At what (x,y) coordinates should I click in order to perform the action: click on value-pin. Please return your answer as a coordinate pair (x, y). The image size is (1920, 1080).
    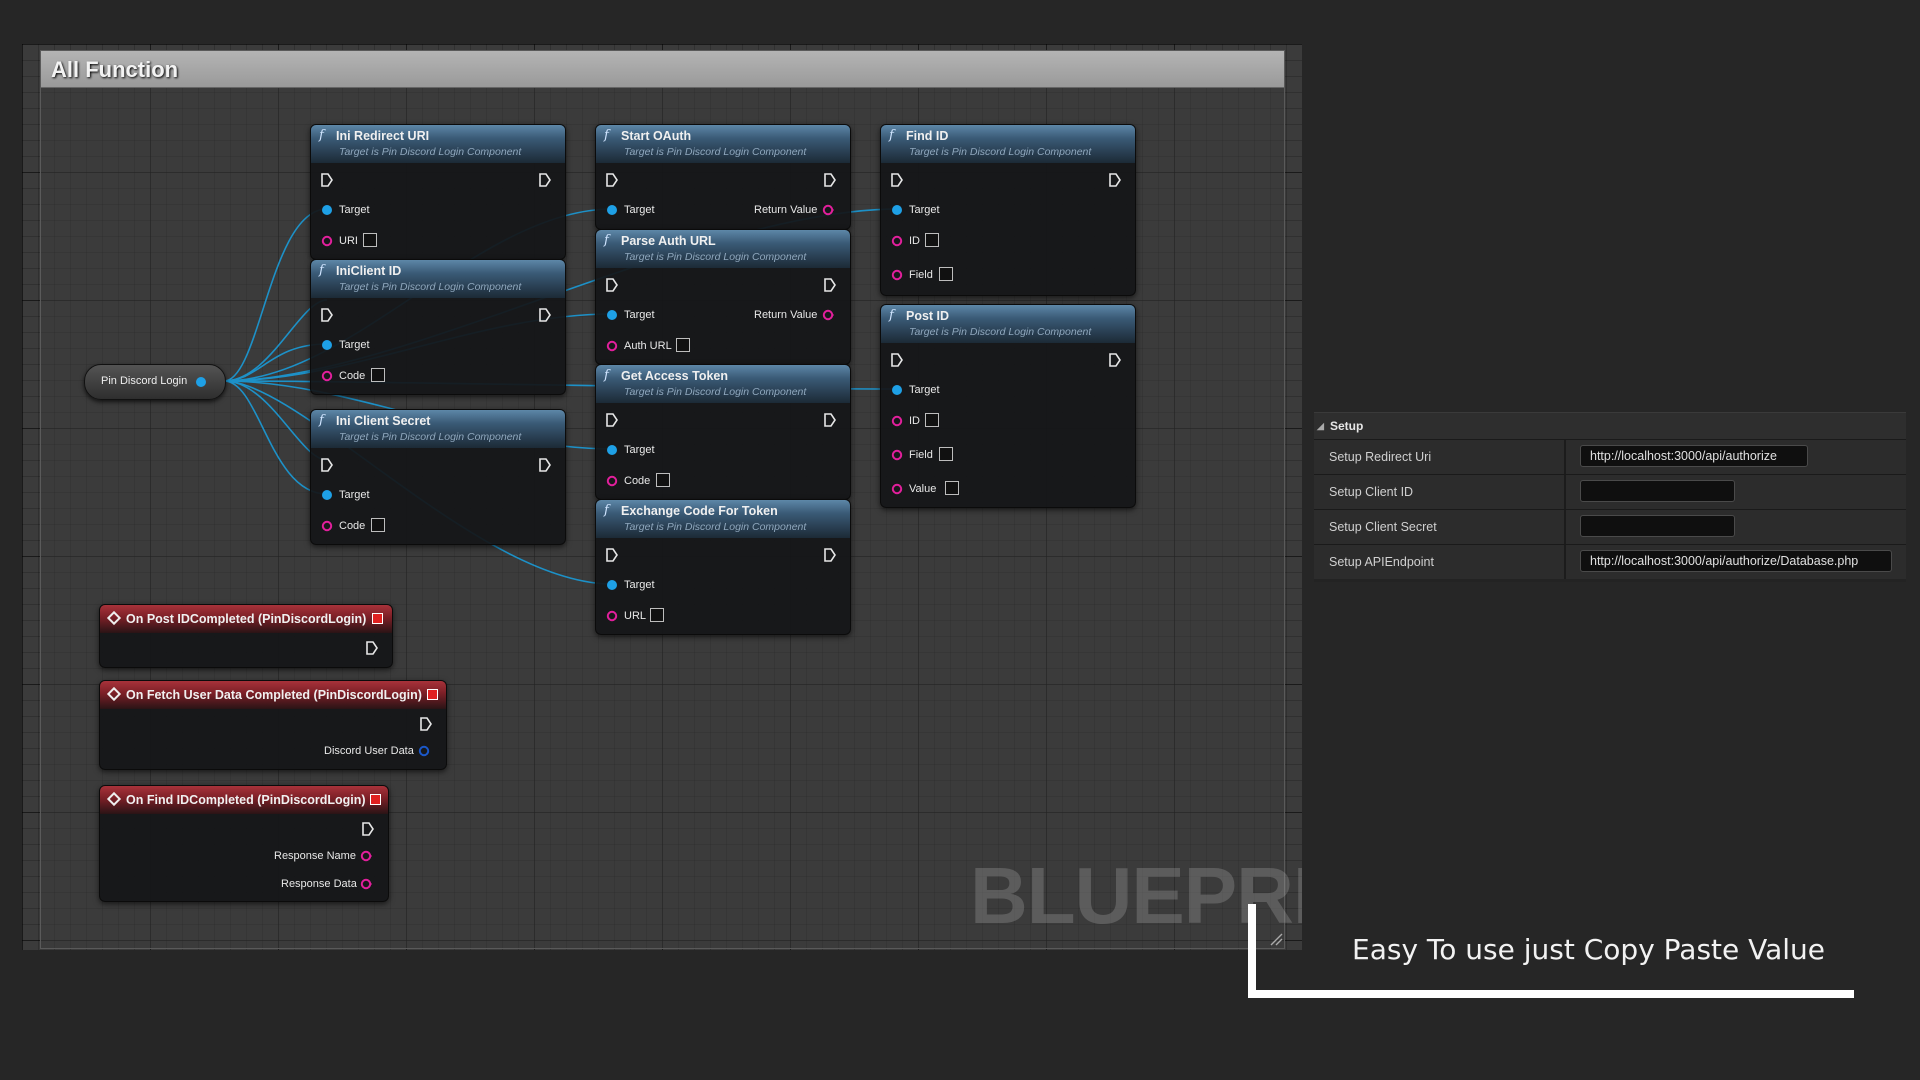
    Looking at the image, I should click on (897, 489).